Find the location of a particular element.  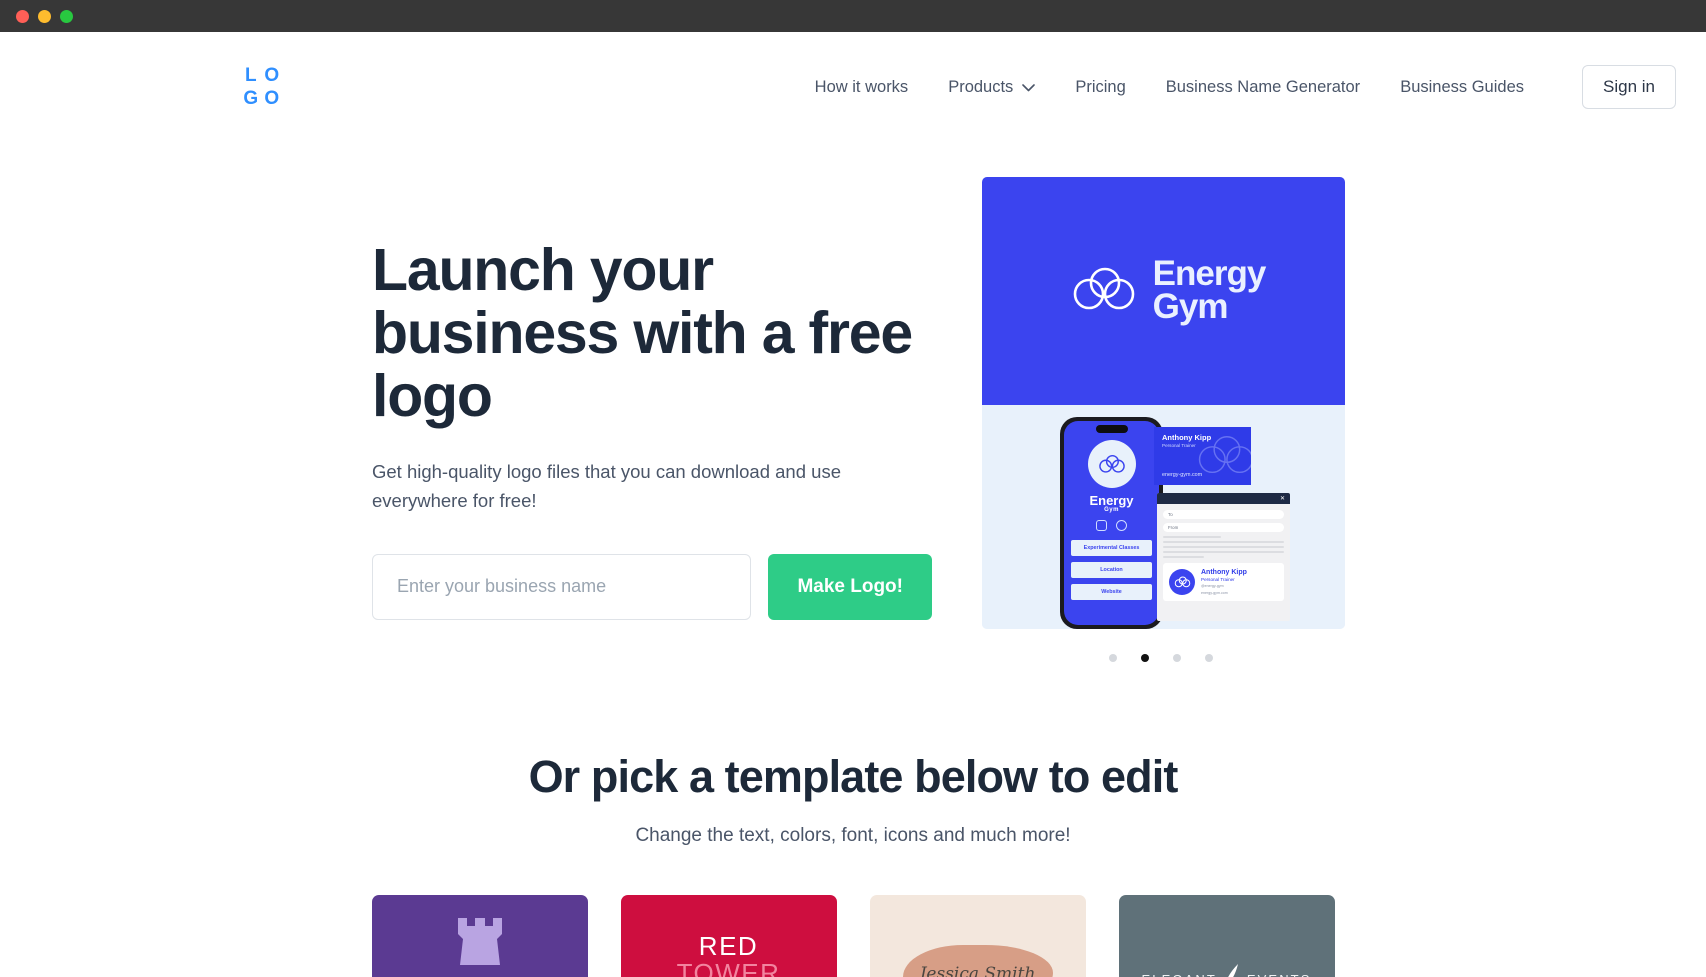

logo-maker-form: Make Logo! is located at coordinates (652, 586).